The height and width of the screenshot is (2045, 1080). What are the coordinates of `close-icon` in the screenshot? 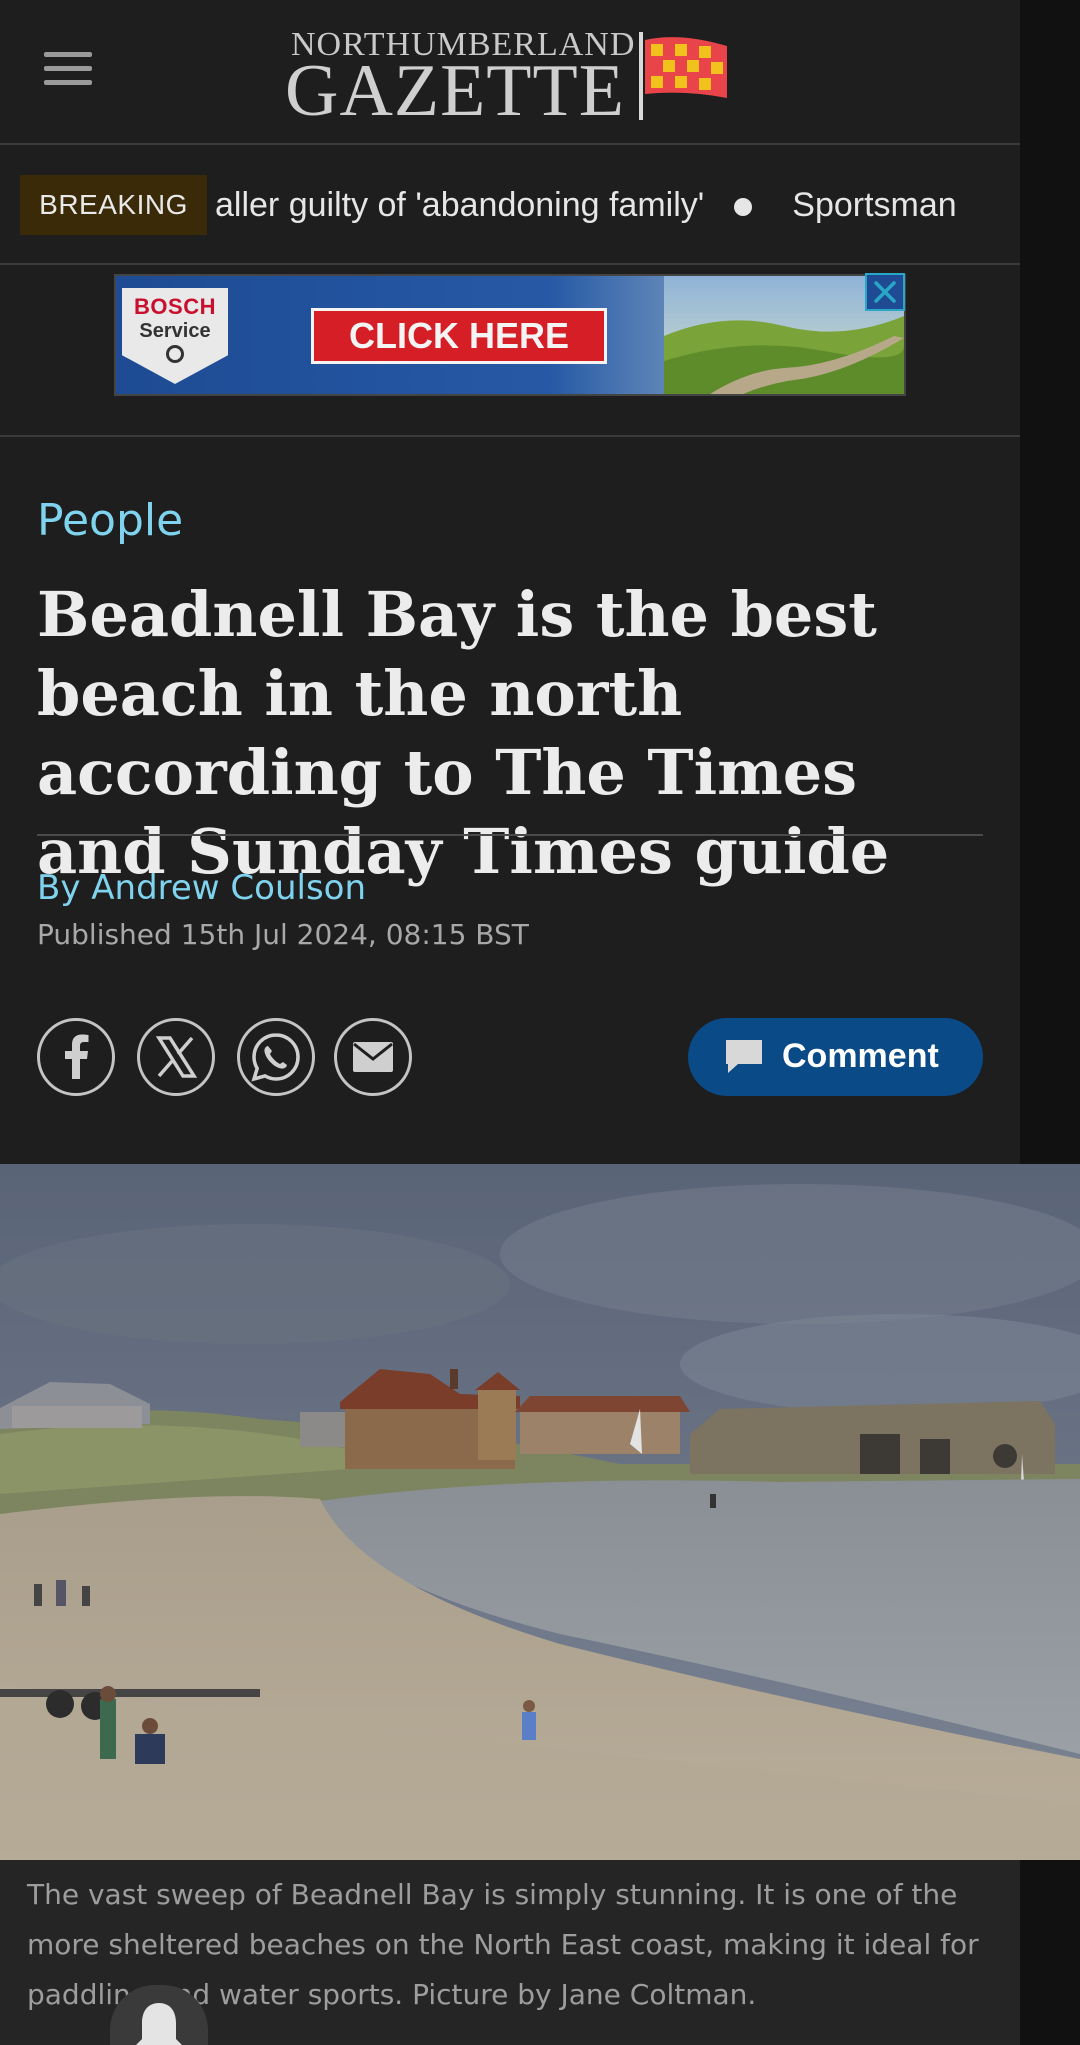 It's located at (885, 292).